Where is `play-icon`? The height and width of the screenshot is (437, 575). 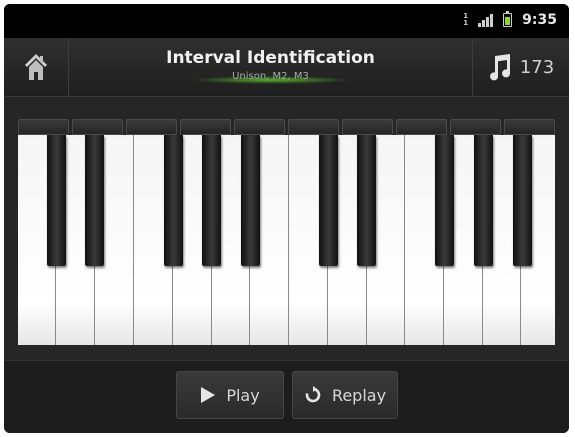
play-icon is located at coordinates (208, 395).